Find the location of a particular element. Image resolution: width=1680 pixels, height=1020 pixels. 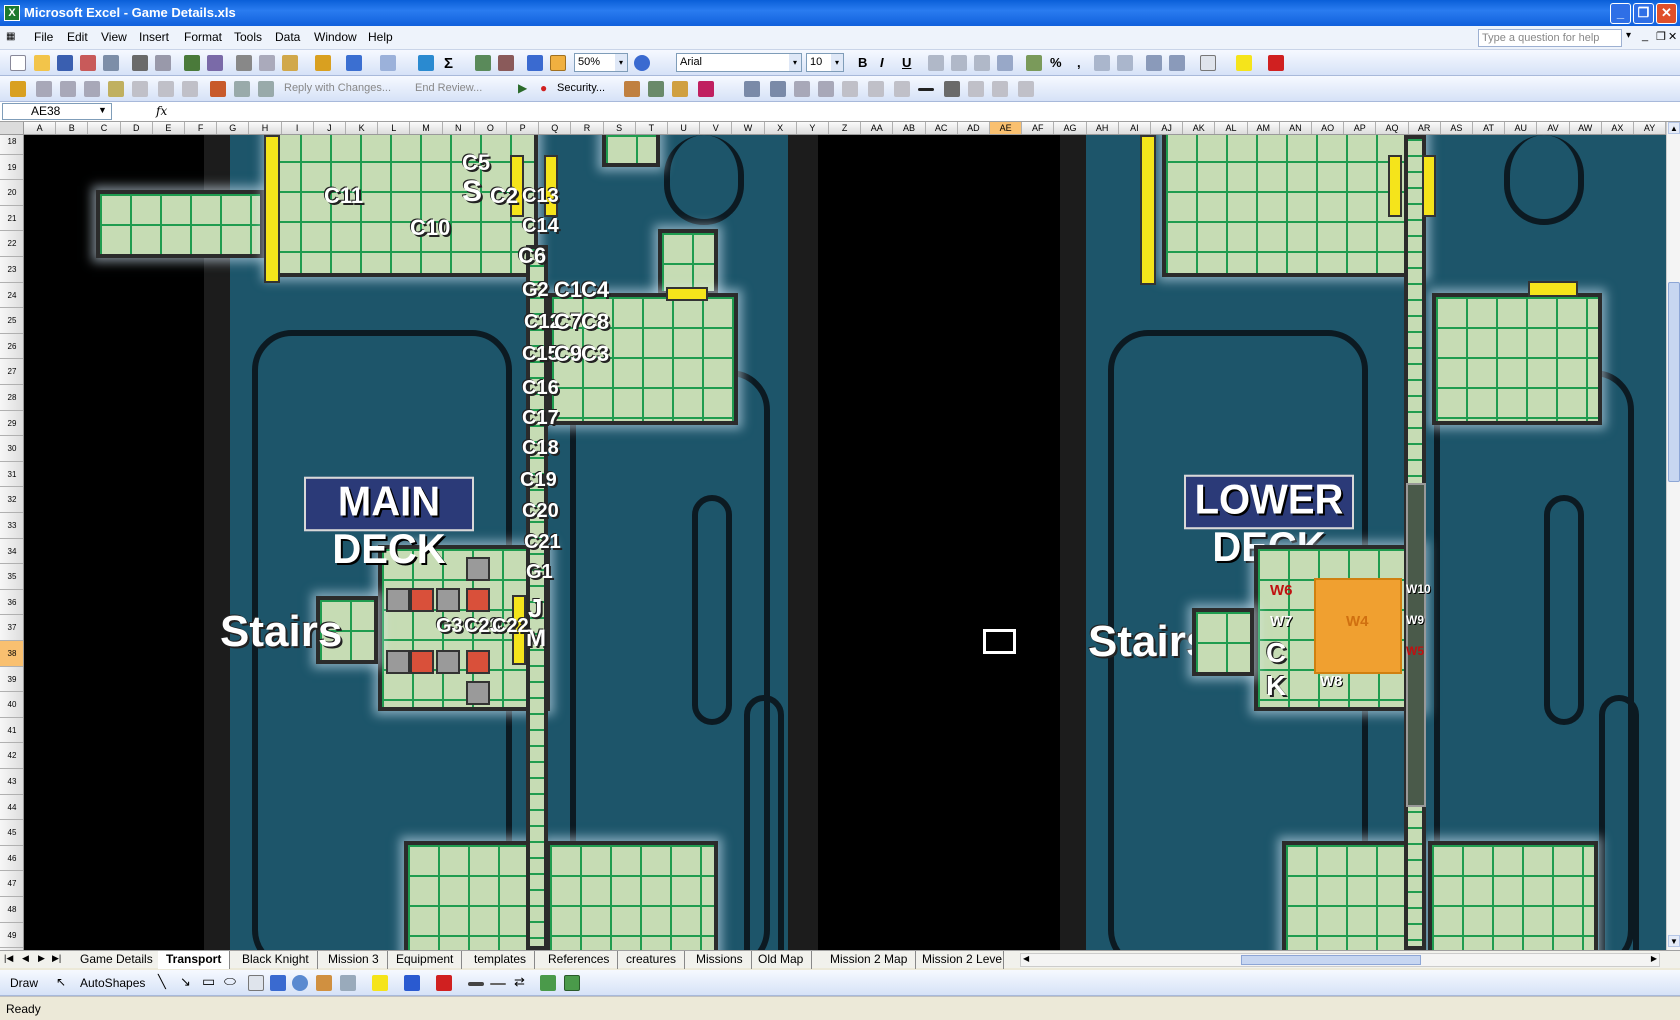

increase-decimal-icon is located at coordinates (1102, 63).